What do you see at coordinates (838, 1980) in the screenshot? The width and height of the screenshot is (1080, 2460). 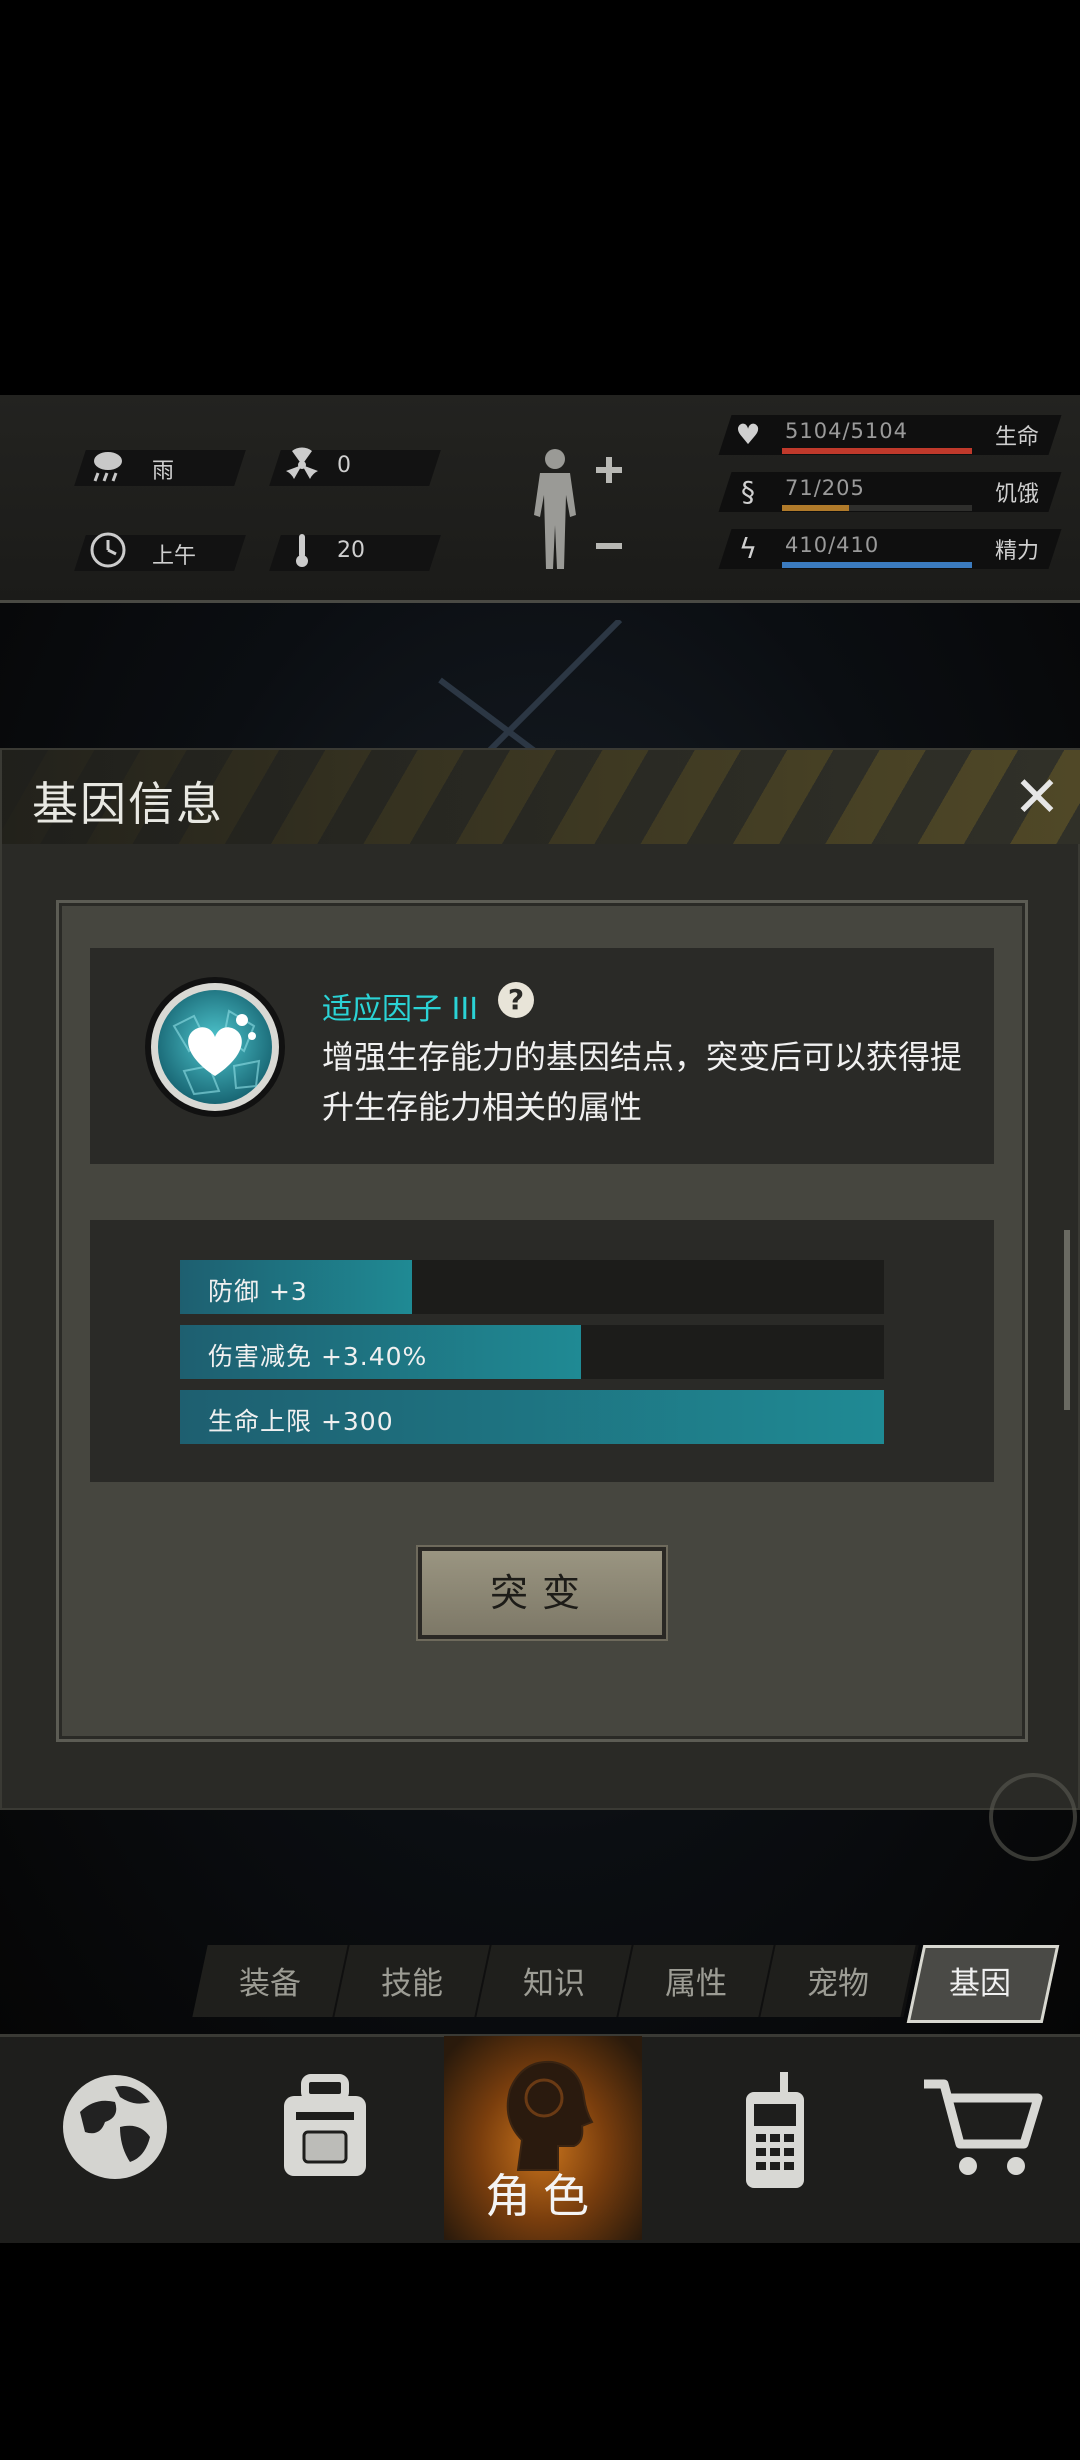 I see `tab-pets-label: 宠物` at bounding box center [838, 1980].